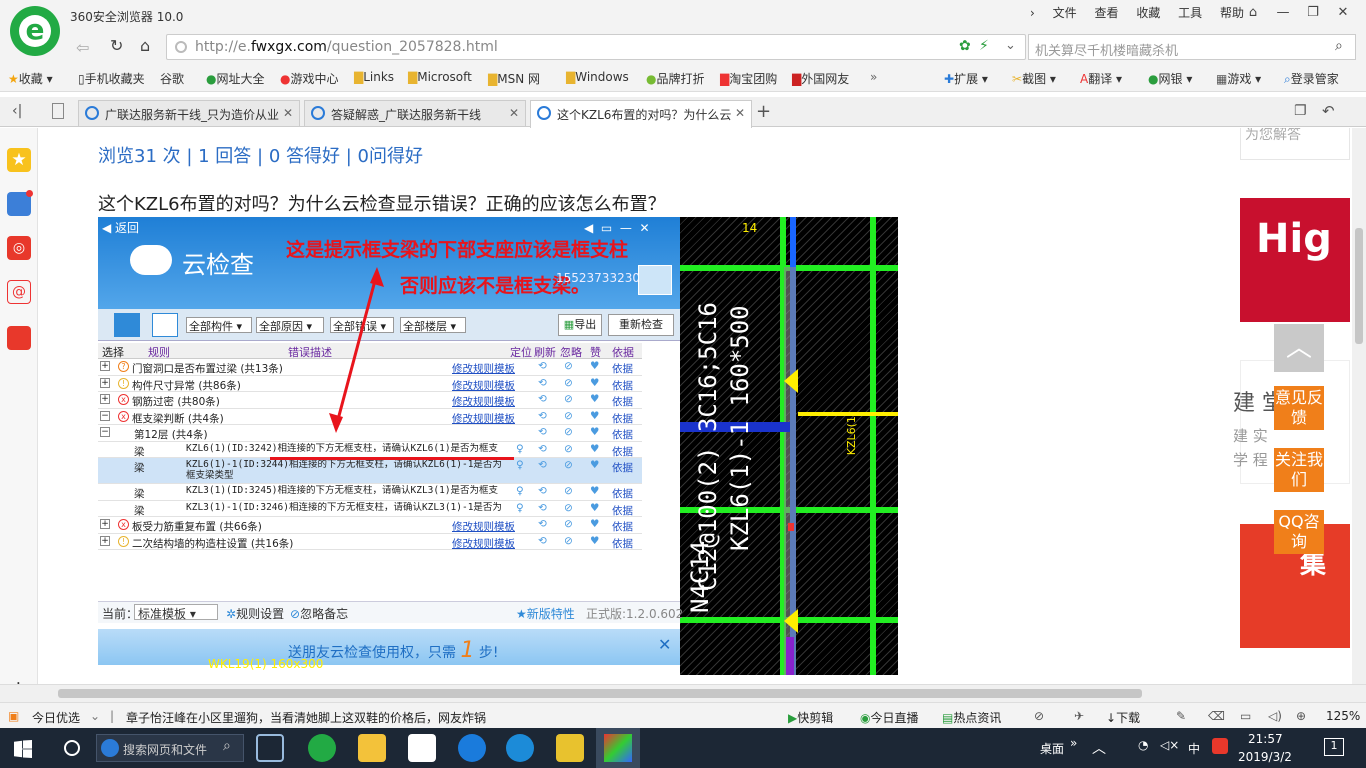  What do you see at coordinates (1253, 13) in the screenshot?
I see `pin-icon: ⌂` at bounding box center [1253, 13].